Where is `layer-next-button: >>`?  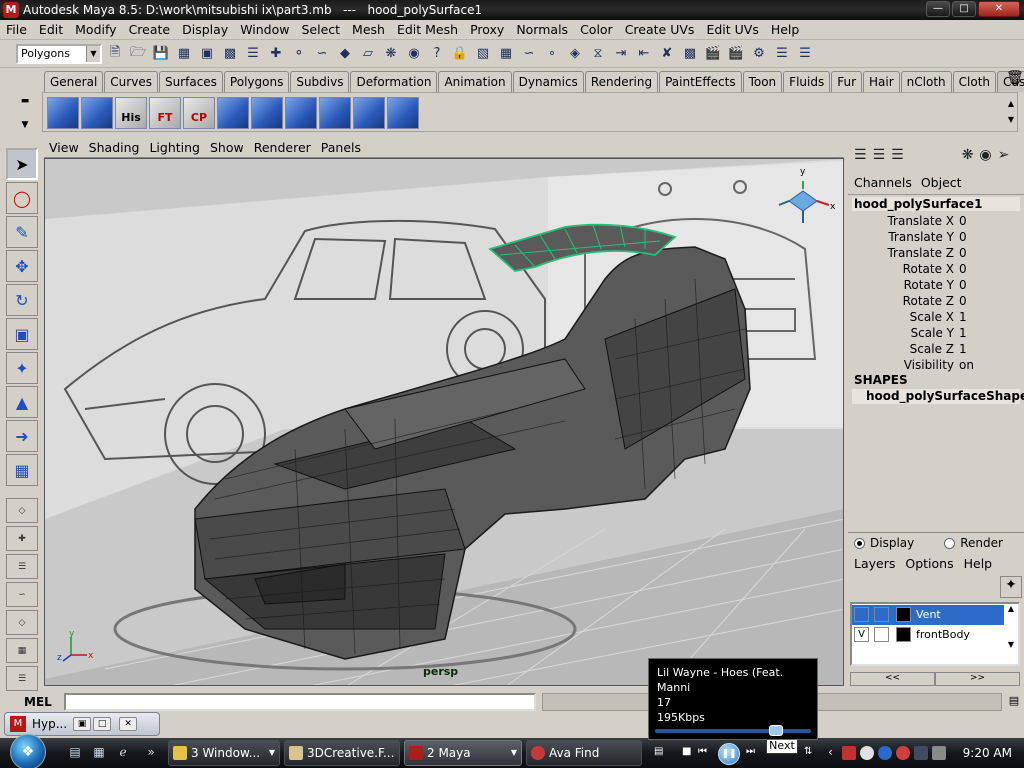
layer-next-button: >> is located at coordinates (977, 679).